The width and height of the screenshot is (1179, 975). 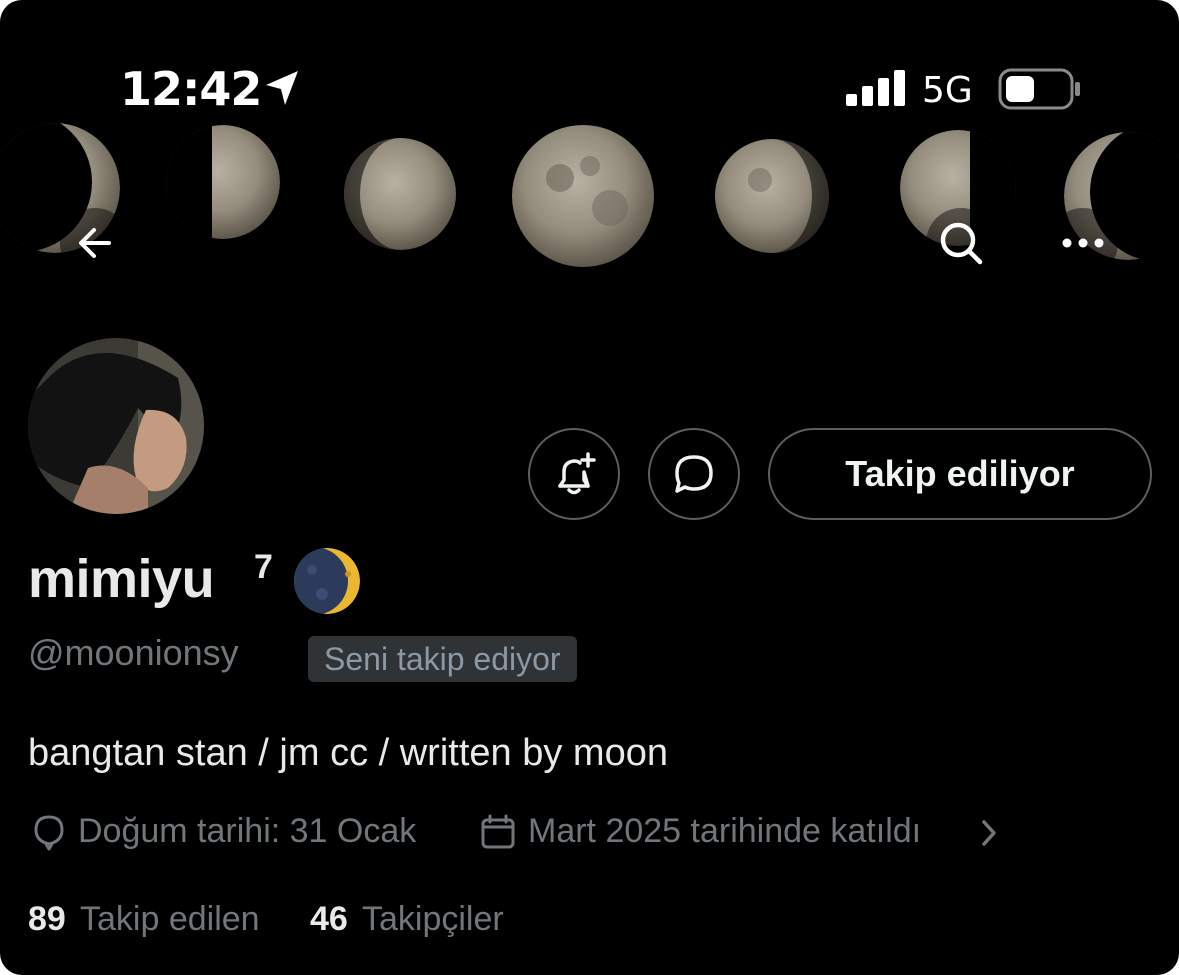 What do you see at coordinates (989, 833) in the screenshot?
I see `chevron-right-icon` at bounding box center [989, 833].